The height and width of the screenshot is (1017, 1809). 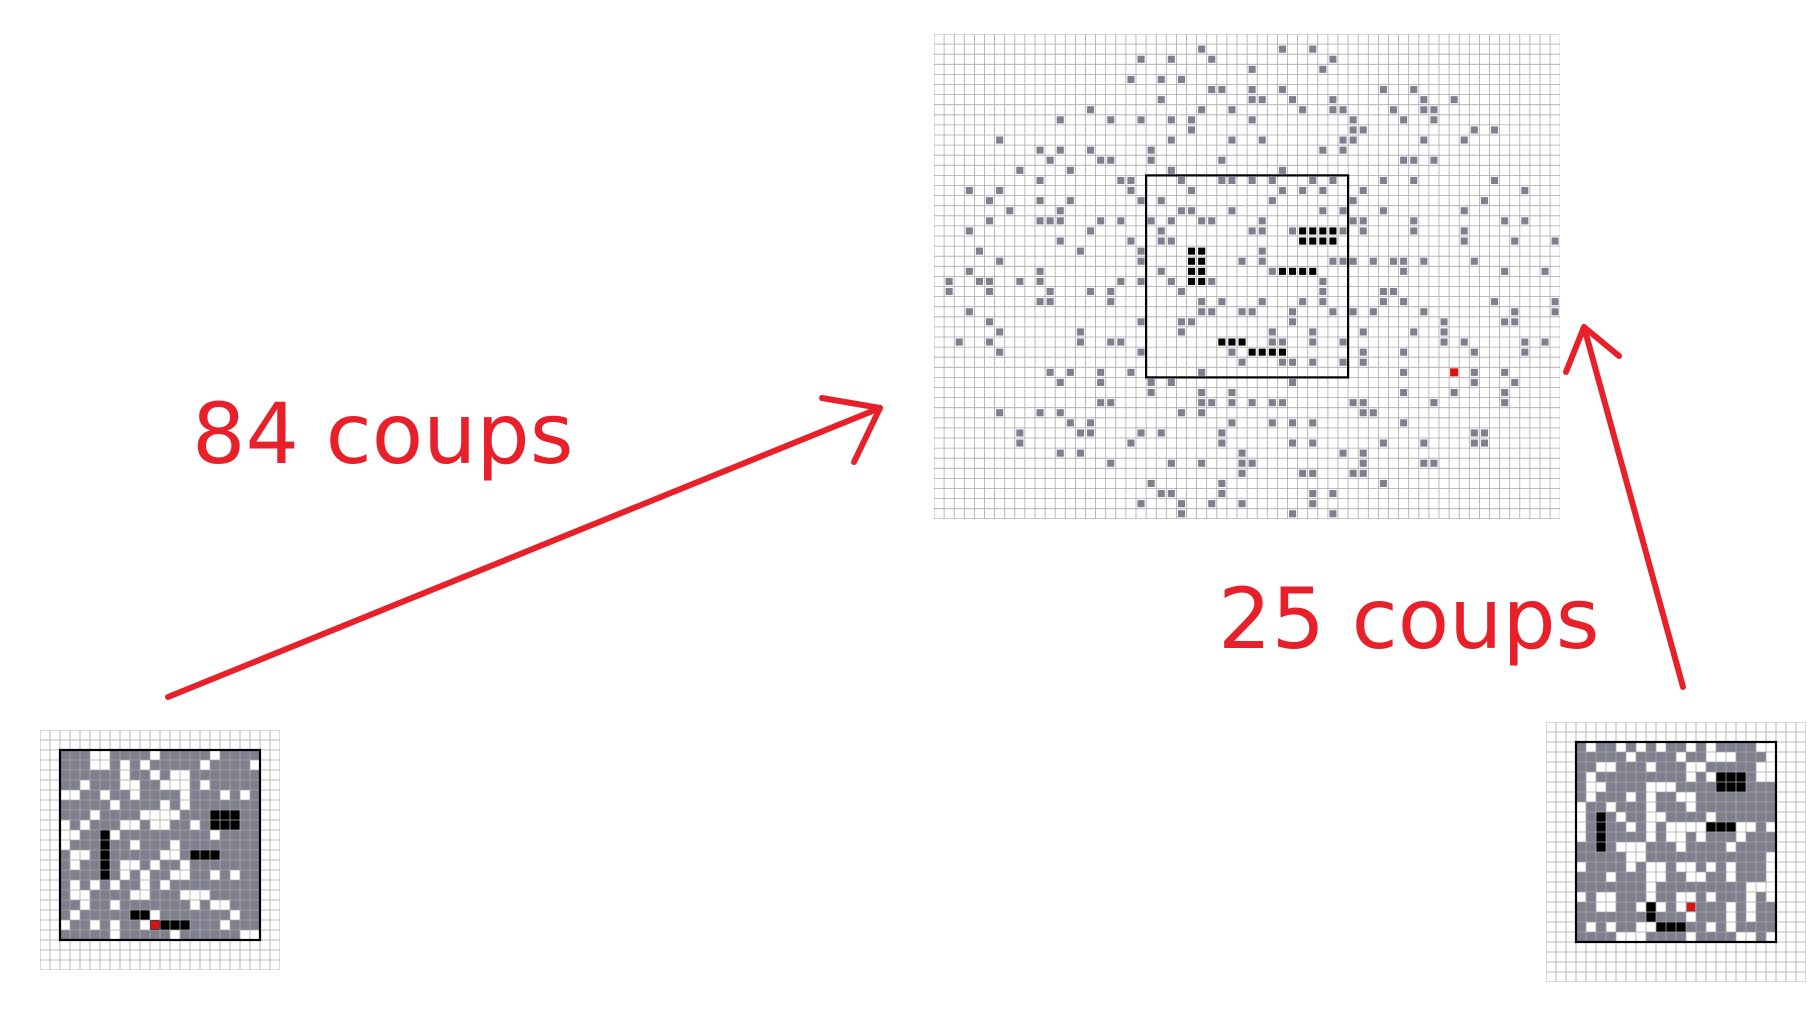 I want to click on board-start-right, so click(x=1676, y=852).